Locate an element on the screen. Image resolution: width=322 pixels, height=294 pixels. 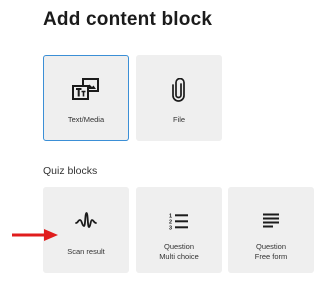
file-label: File is located at coordinates (179, 119).